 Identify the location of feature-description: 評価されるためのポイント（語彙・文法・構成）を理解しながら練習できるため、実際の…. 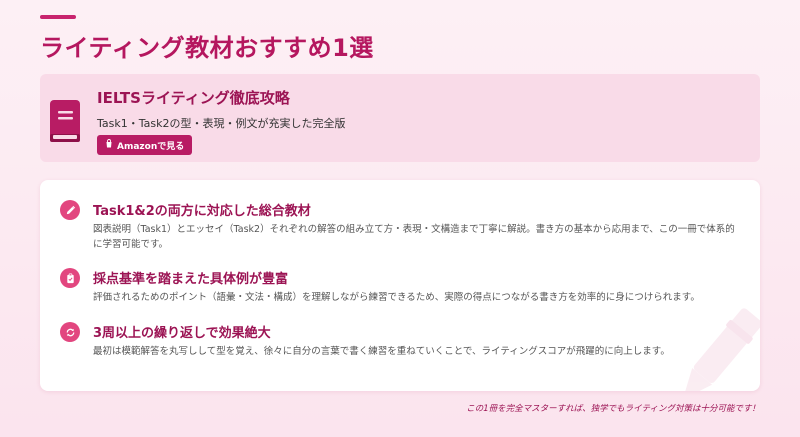
(396, 297).